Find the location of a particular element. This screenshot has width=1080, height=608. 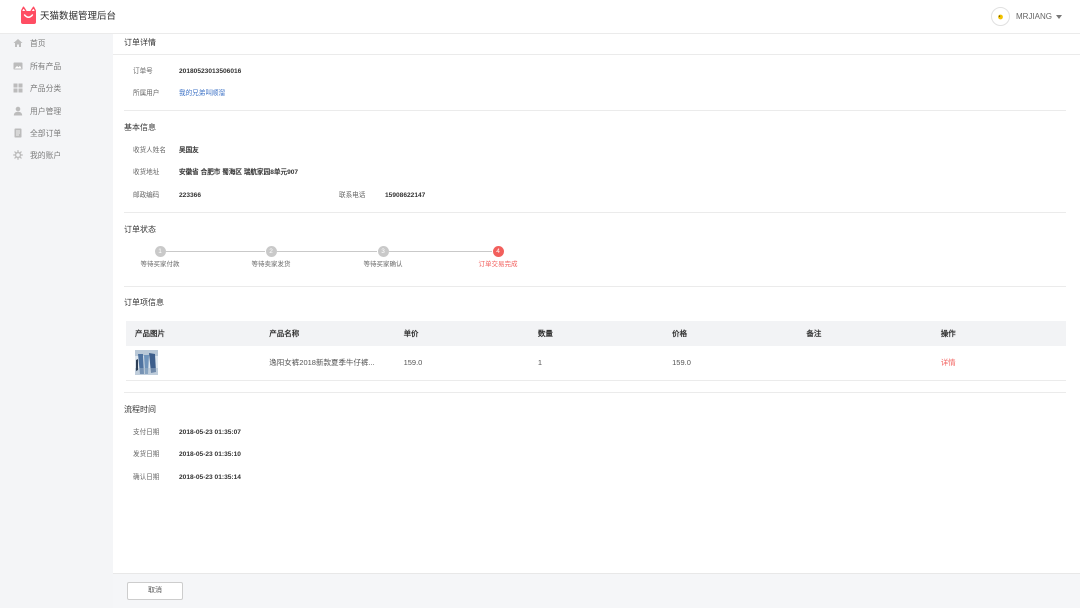

sidebar-item-label: 全部订单 is located at coordinates (46, 133).